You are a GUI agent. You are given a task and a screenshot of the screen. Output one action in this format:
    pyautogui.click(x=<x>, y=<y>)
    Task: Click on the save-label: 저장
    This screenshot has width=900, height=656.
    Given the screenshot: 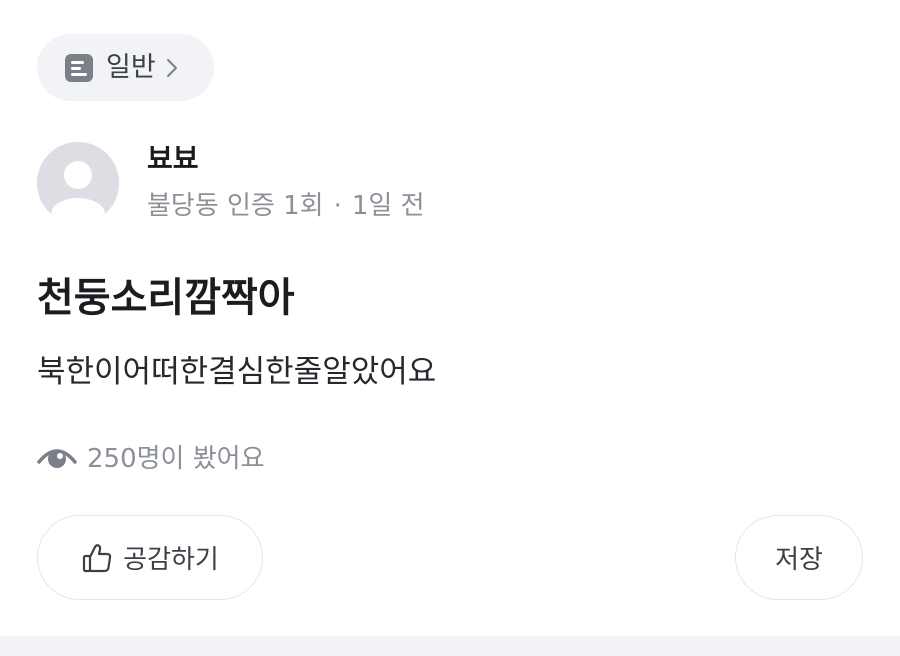 What is the action you would take?
    pyautogui.click(x=799, y=560)
    